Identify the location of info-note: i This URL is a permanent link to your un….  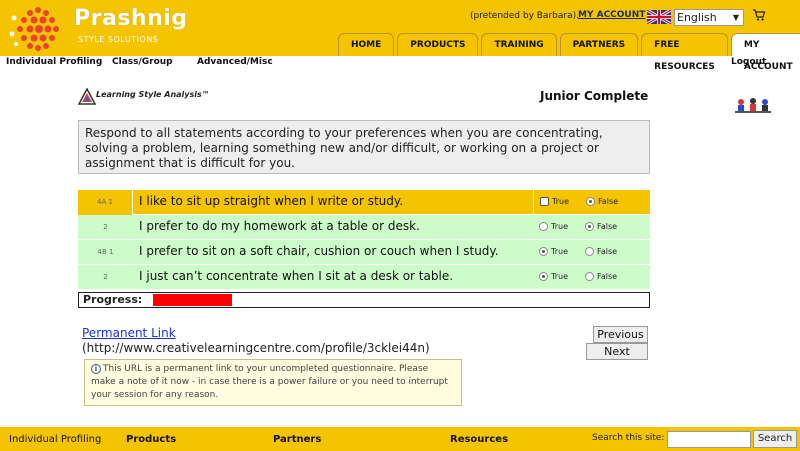
(273, 382).